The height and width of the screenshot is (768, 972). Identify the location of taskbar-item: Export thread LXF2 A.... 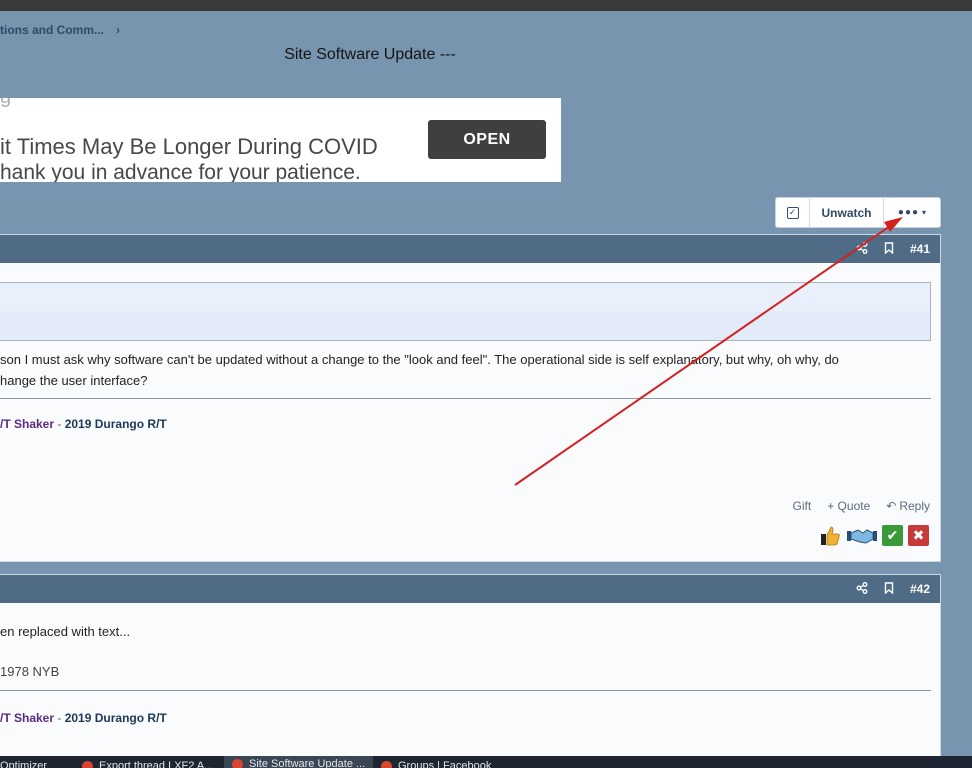
(147, 764).